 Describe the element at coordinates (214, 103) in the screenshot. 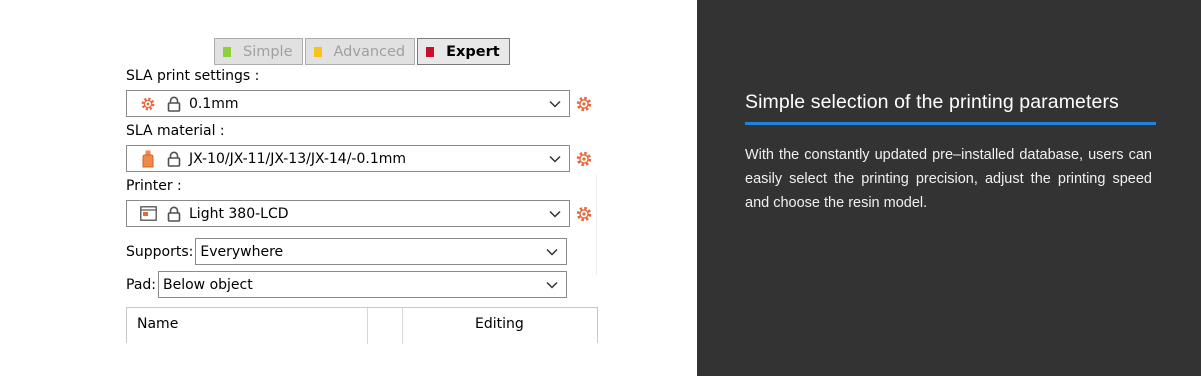

I see `print-settings-value: 0.1mm` at that location.